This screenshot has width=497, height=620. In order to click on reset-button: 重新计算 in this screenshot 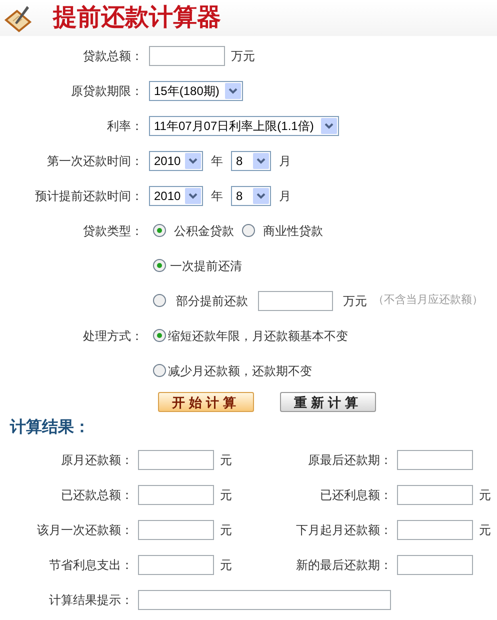, I will do `click(328, 402)`.